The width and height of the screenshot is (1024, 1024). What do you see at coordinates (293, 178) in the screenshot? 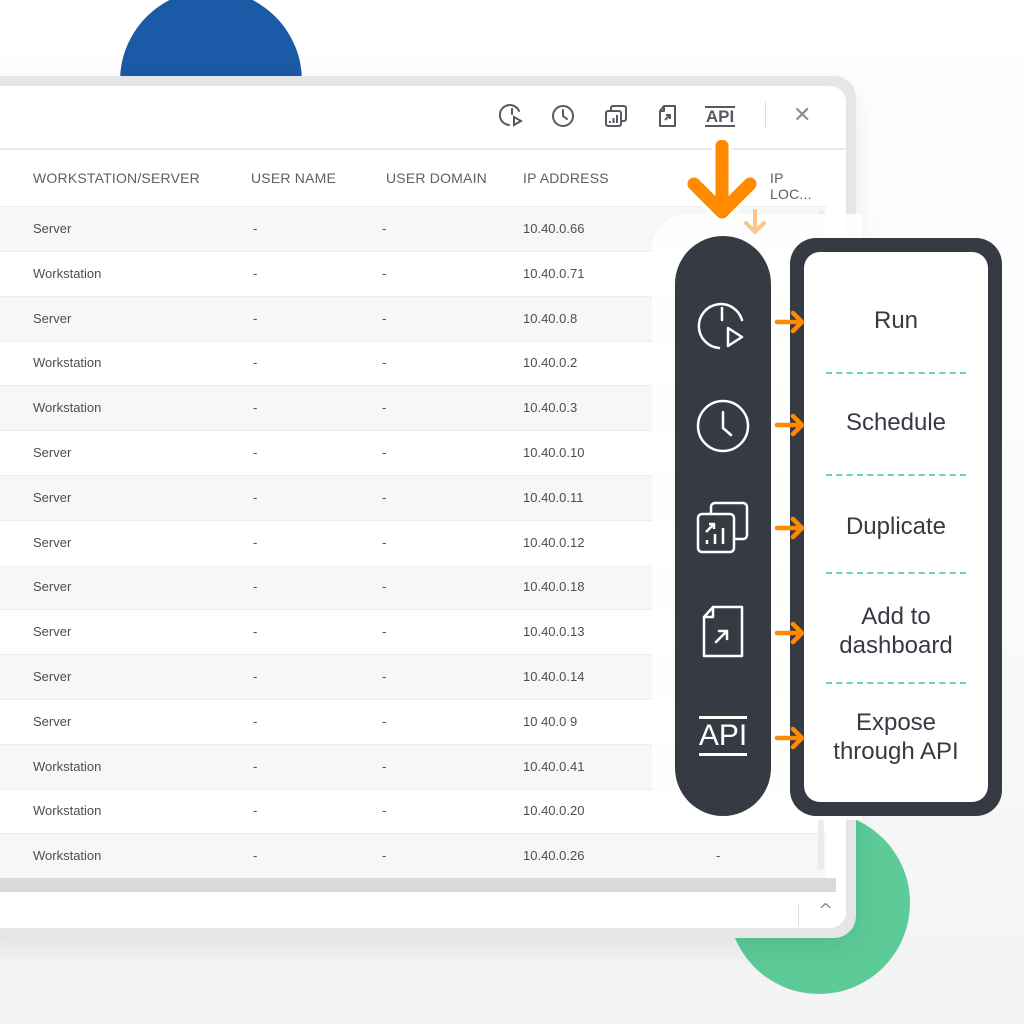
I see `column-header: USER NAME` at bounding box center [293, 178].